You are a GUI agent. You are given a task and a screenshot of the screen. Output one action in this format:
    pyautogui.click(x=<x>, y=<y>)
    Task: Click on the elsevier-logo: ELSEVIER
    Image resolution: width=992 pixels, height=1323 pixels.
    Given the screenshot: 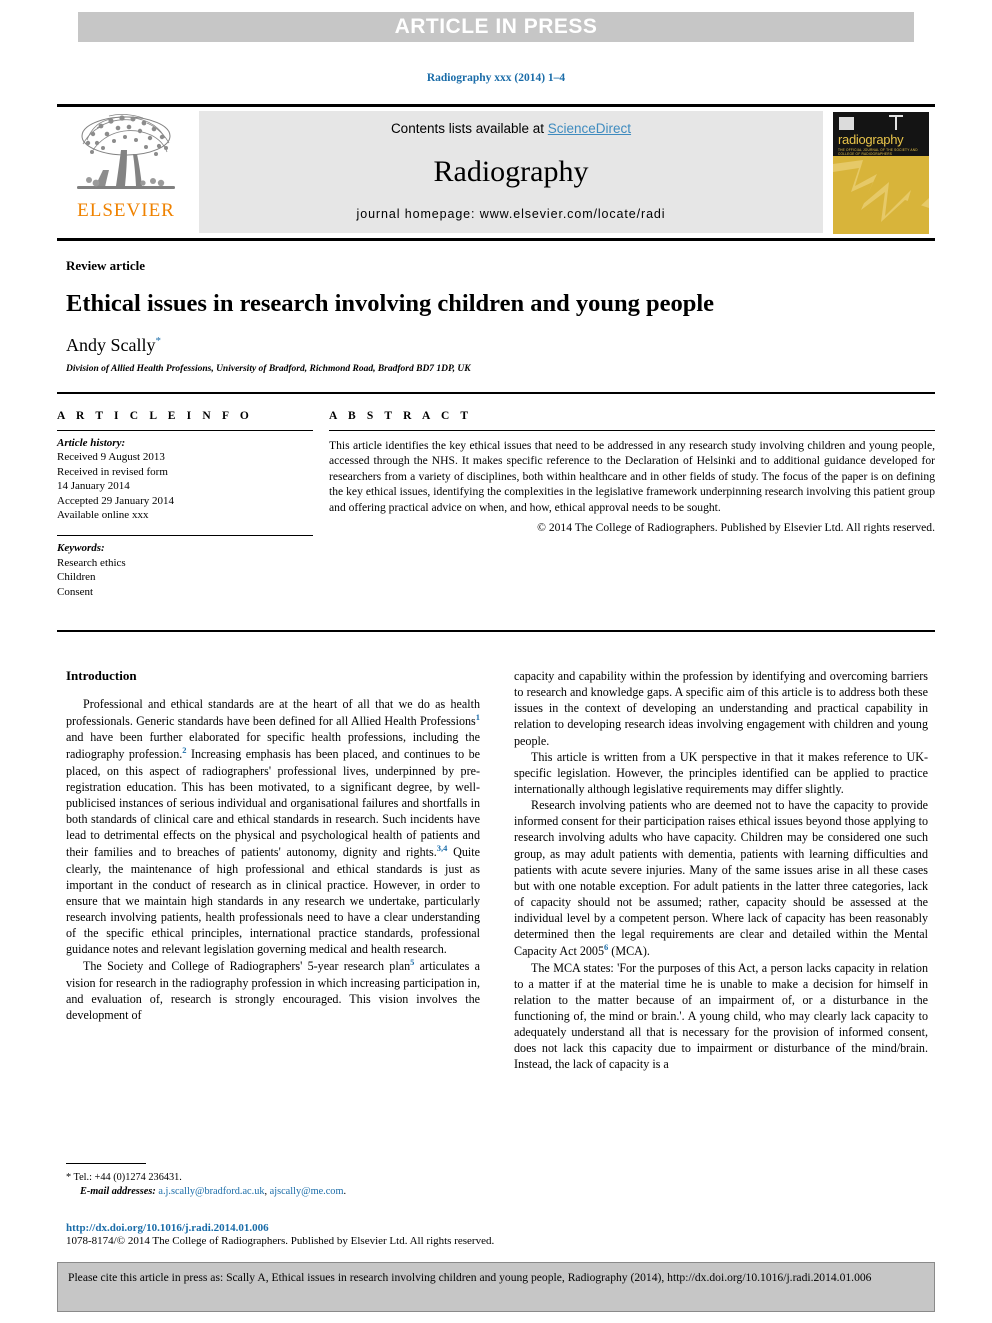 What is the action you would take?
    pyautogui.click(x=126, y=172)
    